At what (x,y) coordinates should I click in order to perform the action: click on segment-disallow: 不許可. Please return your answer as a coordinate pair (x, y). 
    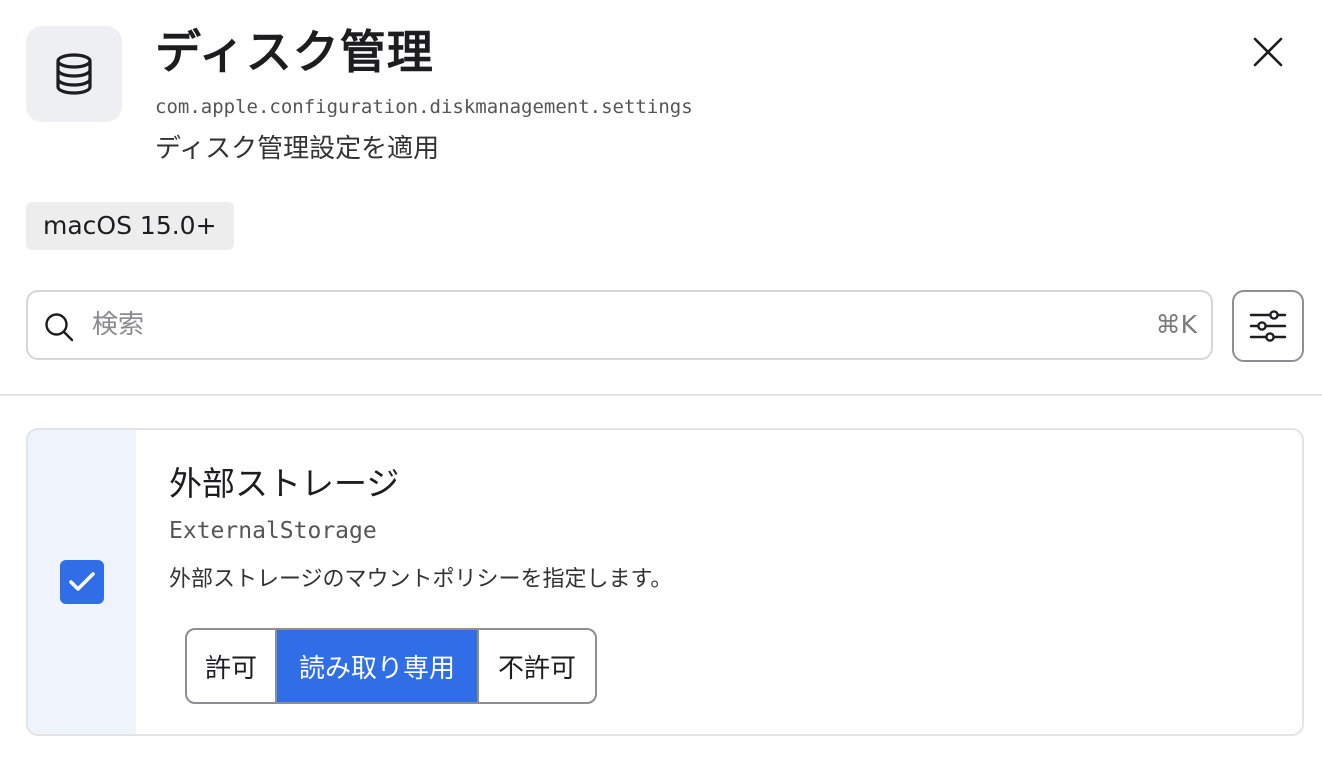
    Looking at the image, I should click on (536, 666).